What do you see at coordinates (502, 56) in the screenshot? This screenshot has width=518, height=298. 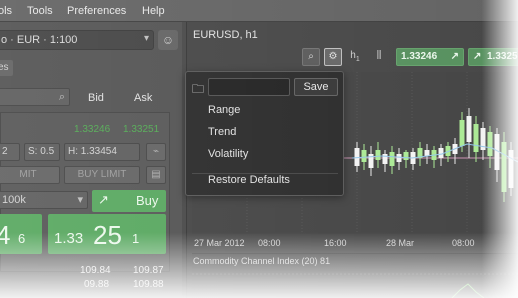 I see `chart-buy-price: 1.3325` at bounding box center [502, 56].